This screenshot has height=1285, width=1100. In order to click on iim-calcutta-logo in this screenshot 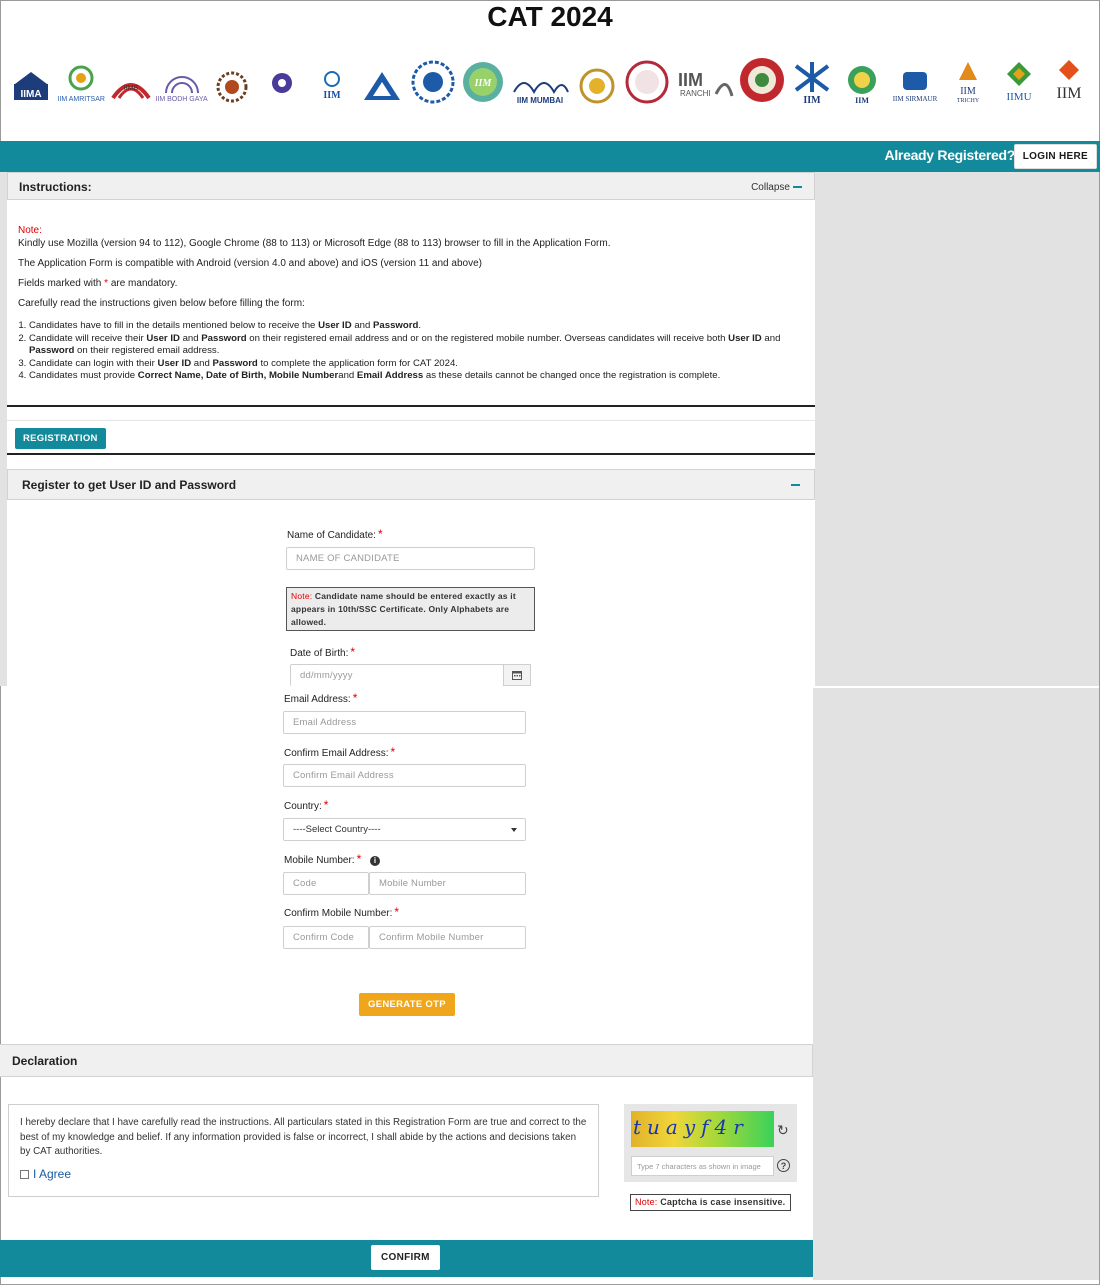, I will do `click(232, 87)`.